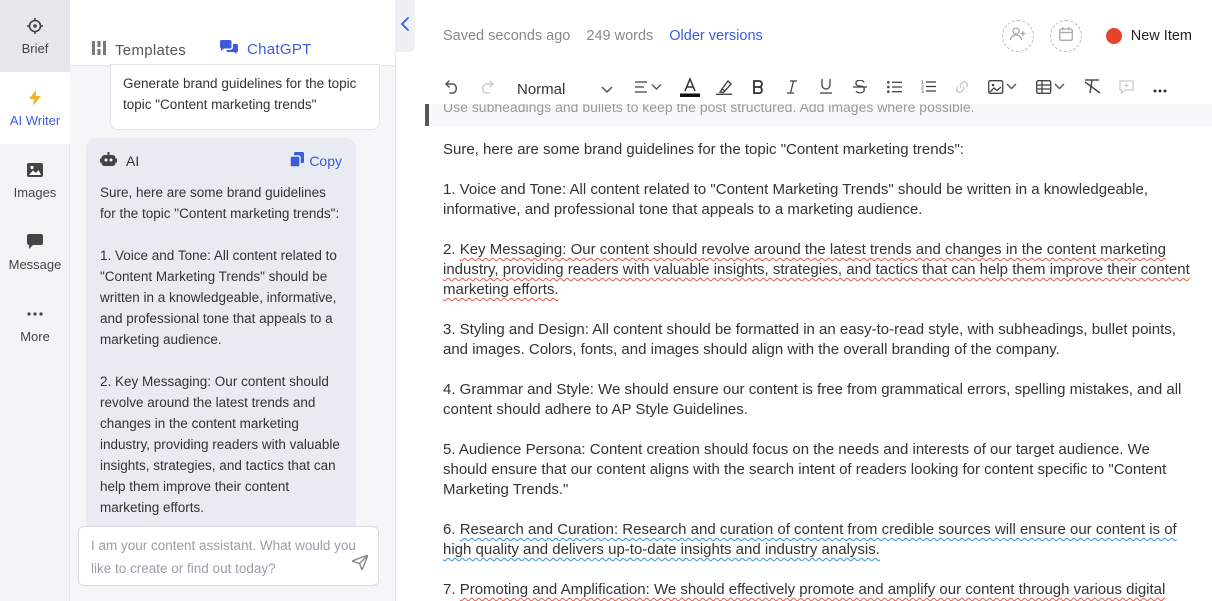 This screenshot has height=601, width=1212. Describe the element at coordinates (35, 108) in the screenshot. I see `rail-item-ai-writer: AI Writer` at that location.